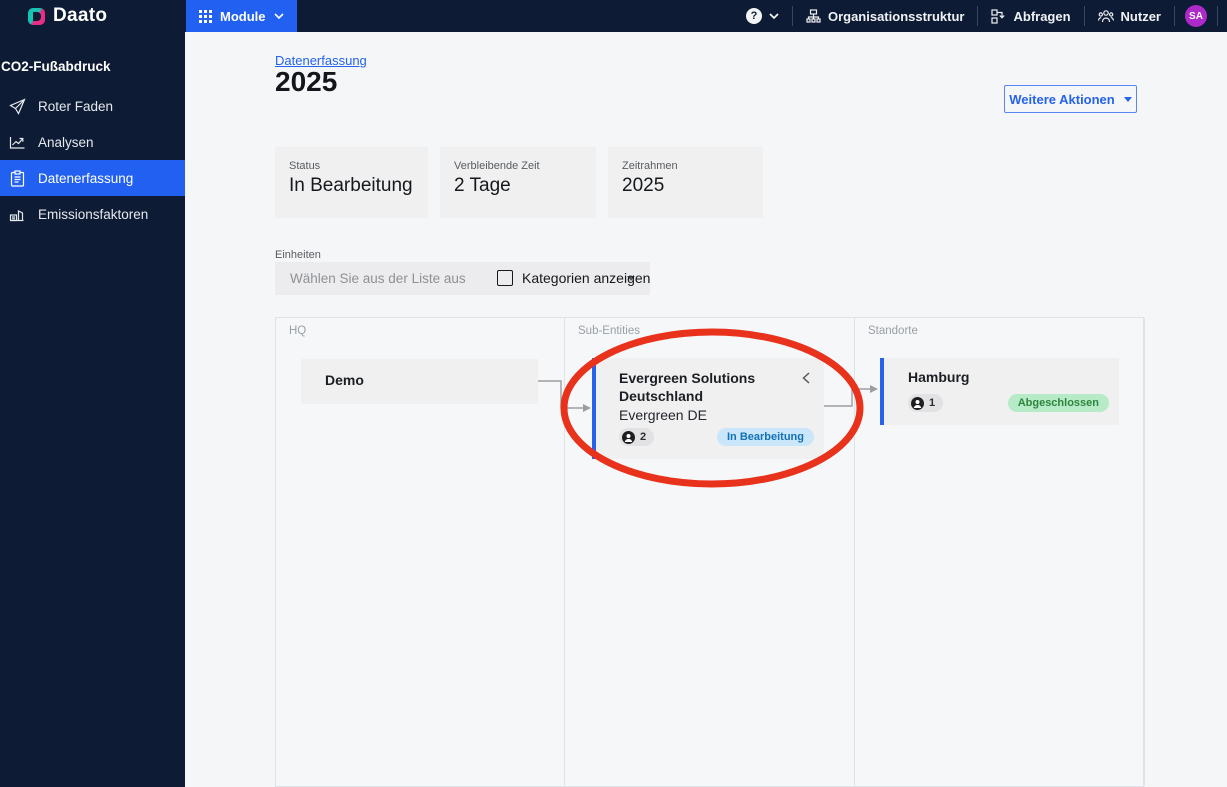 The image size is (1227, 787). Describe the element at coordinates (765, 437) in the screenshot. I see `status-badge: In Bearbeitung` at that location.